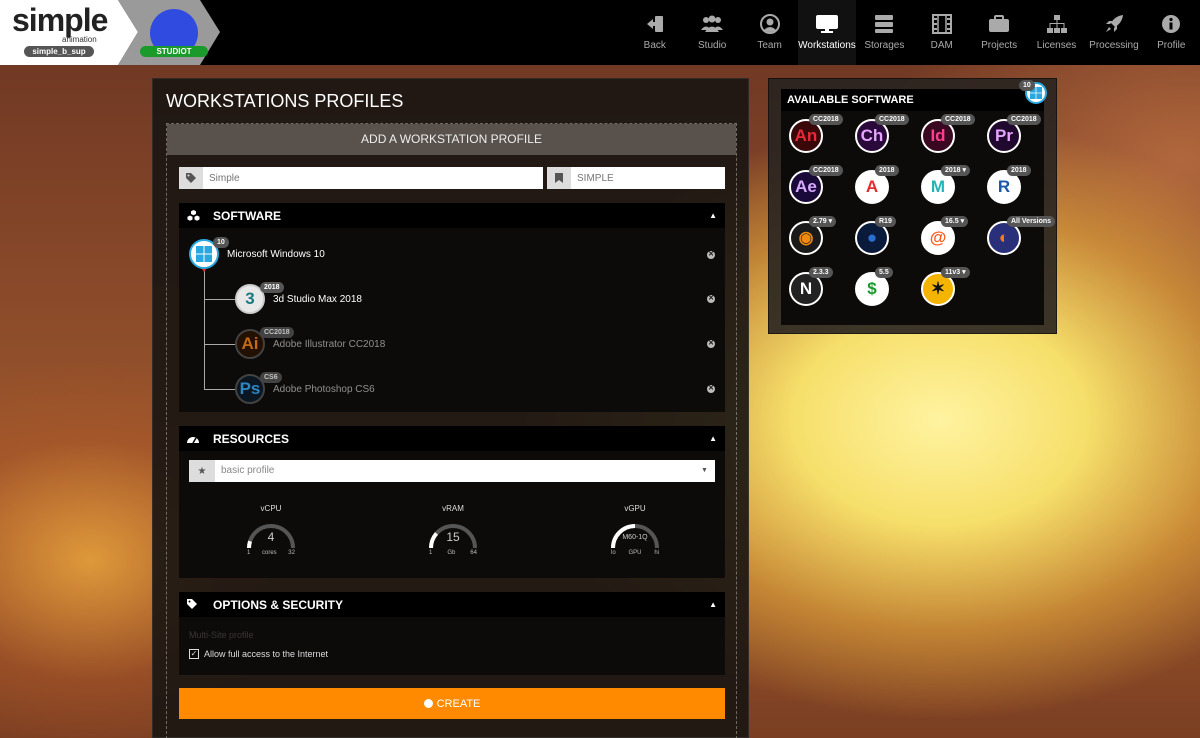  What do you see at coordinates (452, 604) in the screenshot?
I see `options-section-header: OPTIONS & SECURITY ▲` at bounding box center [452, 604].